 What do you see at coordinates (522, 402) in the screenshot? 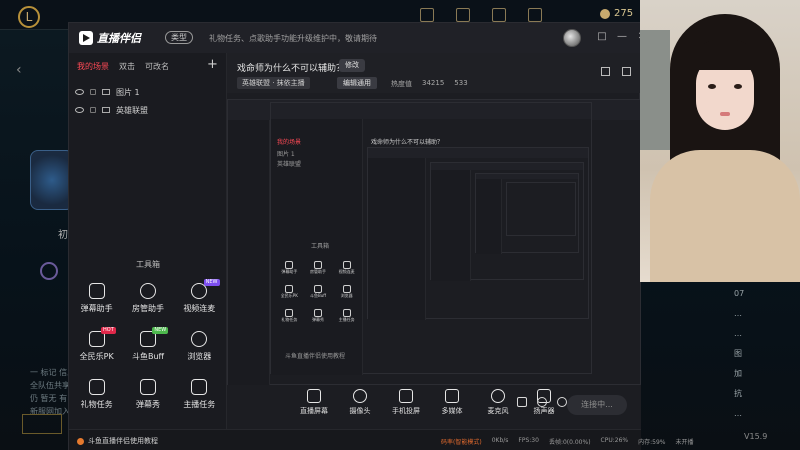
I see `record-icon` at bounding box center [522, 402].